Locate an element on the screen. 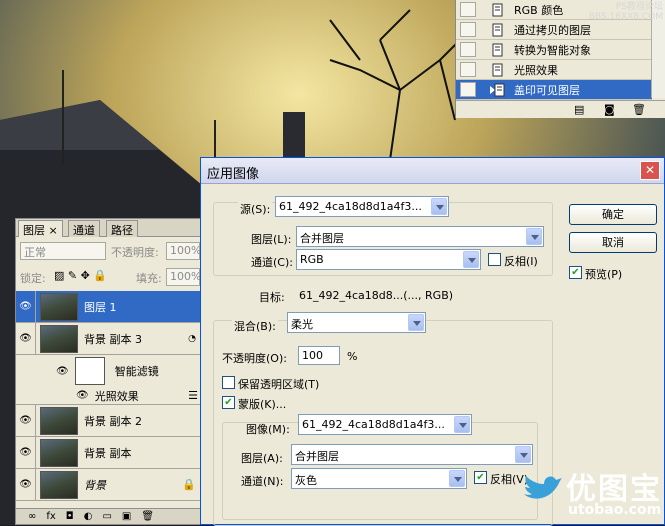 This screenshot has width=665, height=526. channel-select: RGB is located at coordinates (388, 259).